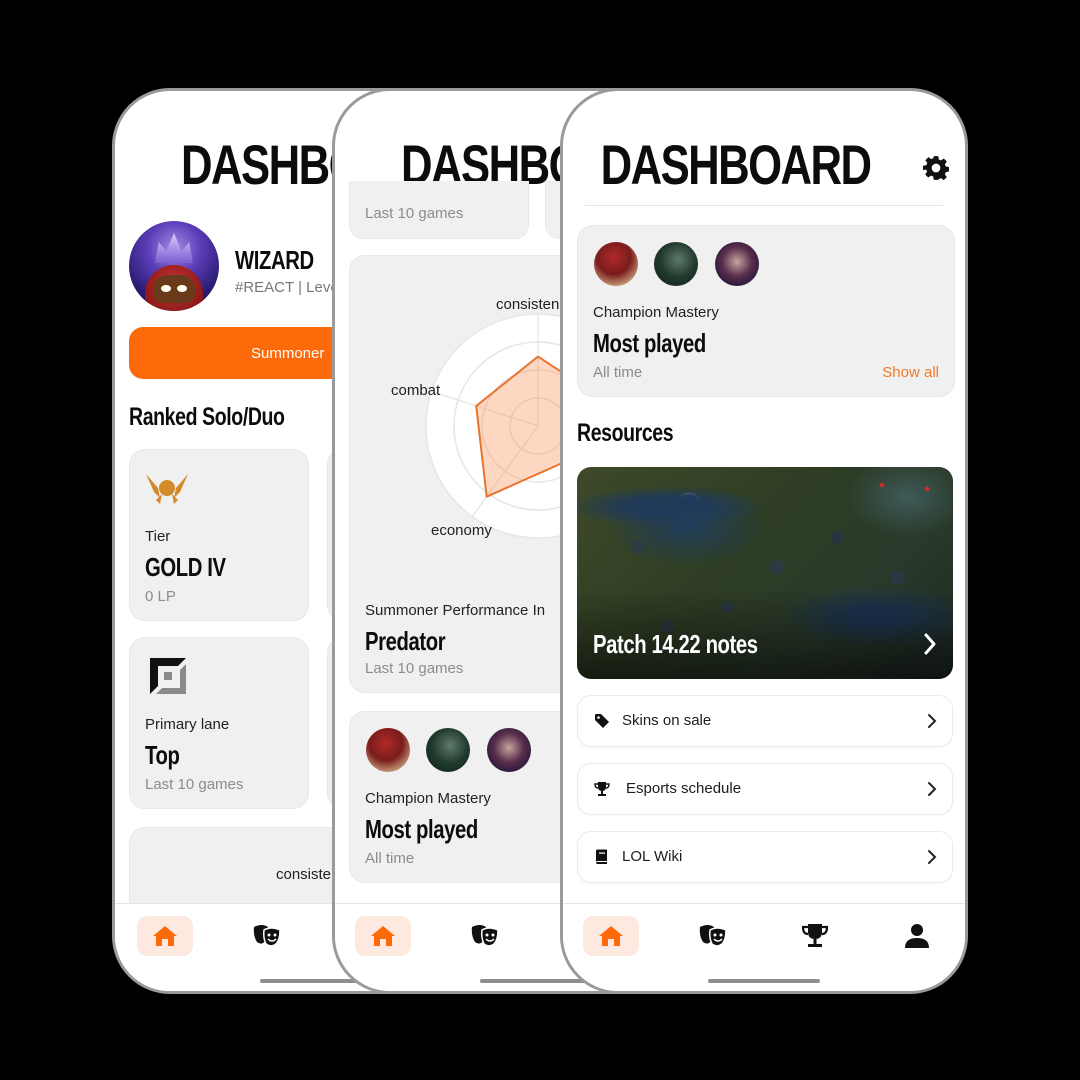 Image resolution: width=1080 pixels, height=1080 pixels. I want to click on profile-avatar, so click(174, 266).